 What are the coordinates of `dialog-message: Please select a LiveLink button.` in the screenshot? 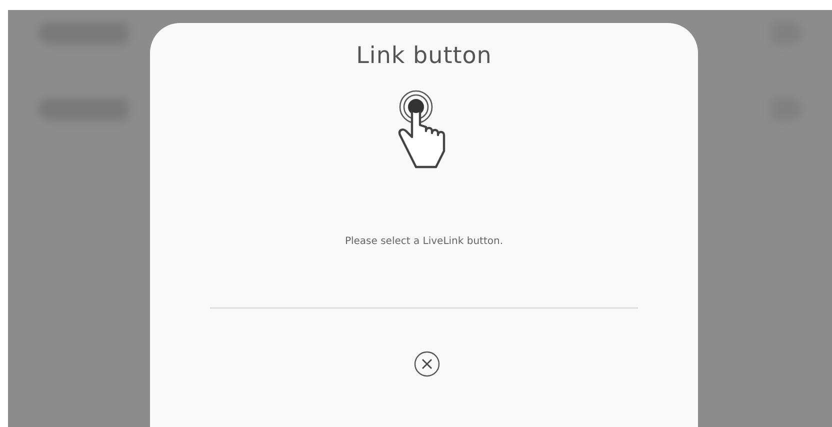 It's located at (424, 241).